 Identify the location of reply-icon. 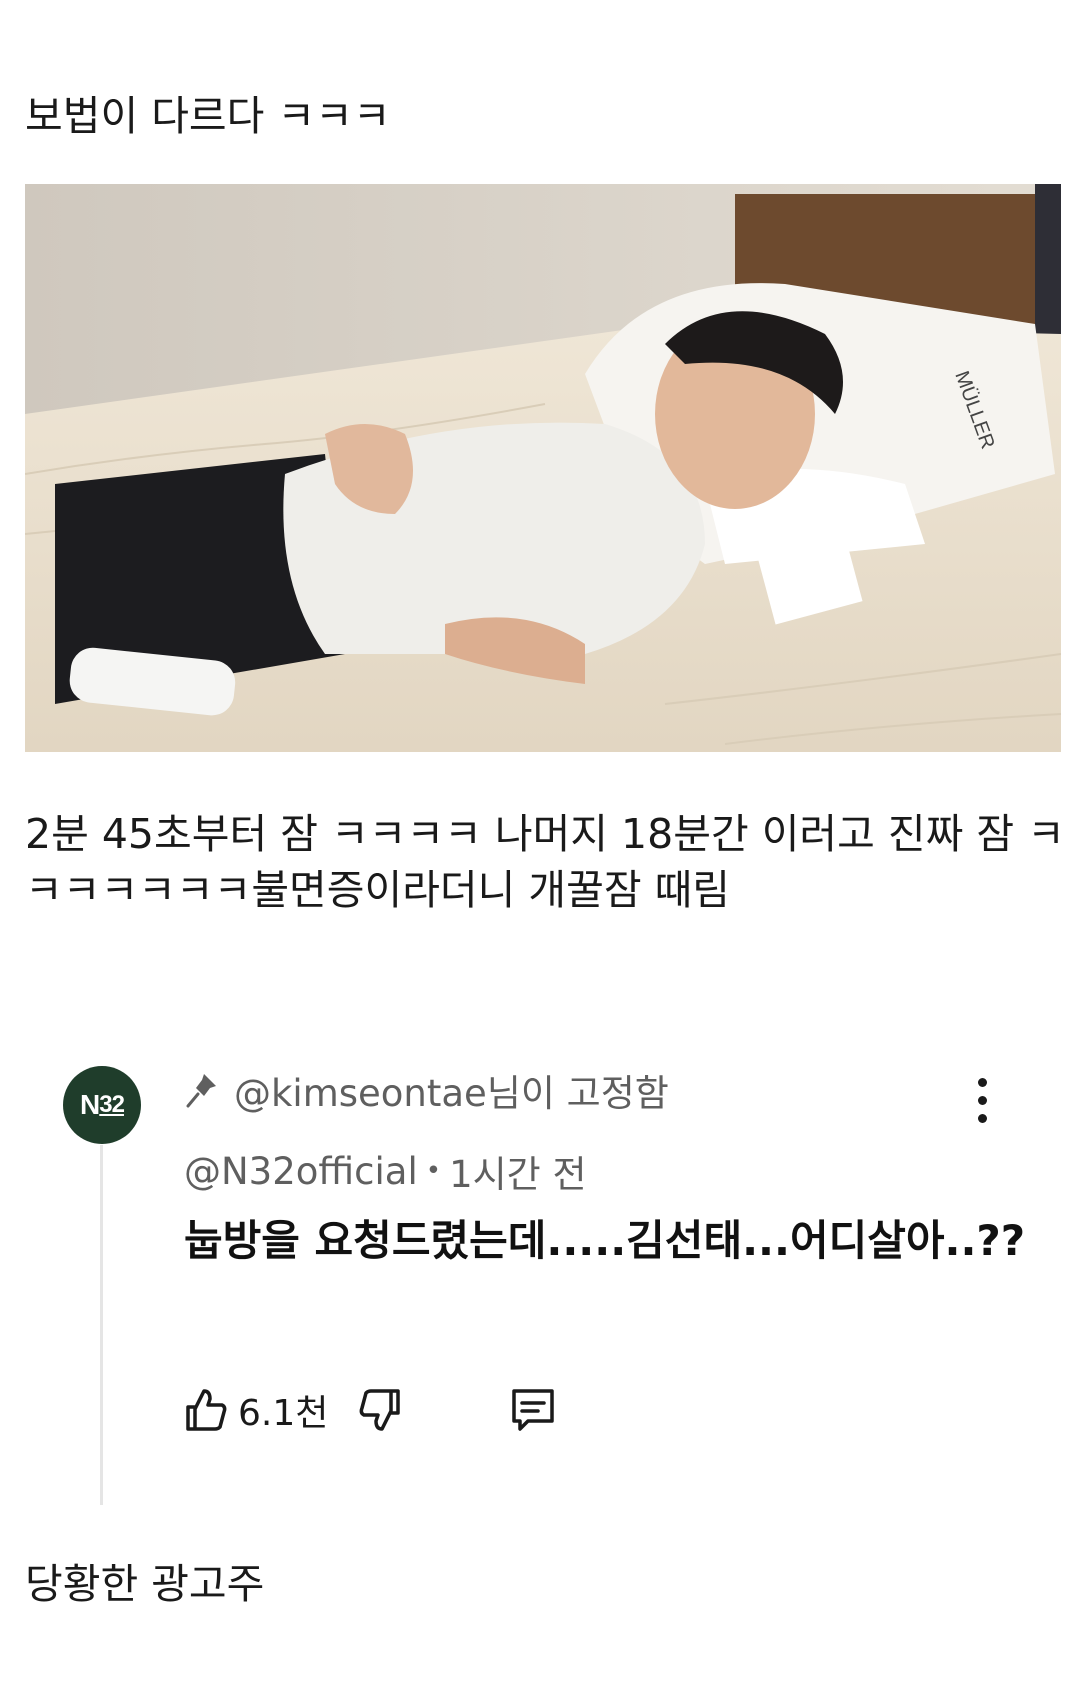
(533, 1410).